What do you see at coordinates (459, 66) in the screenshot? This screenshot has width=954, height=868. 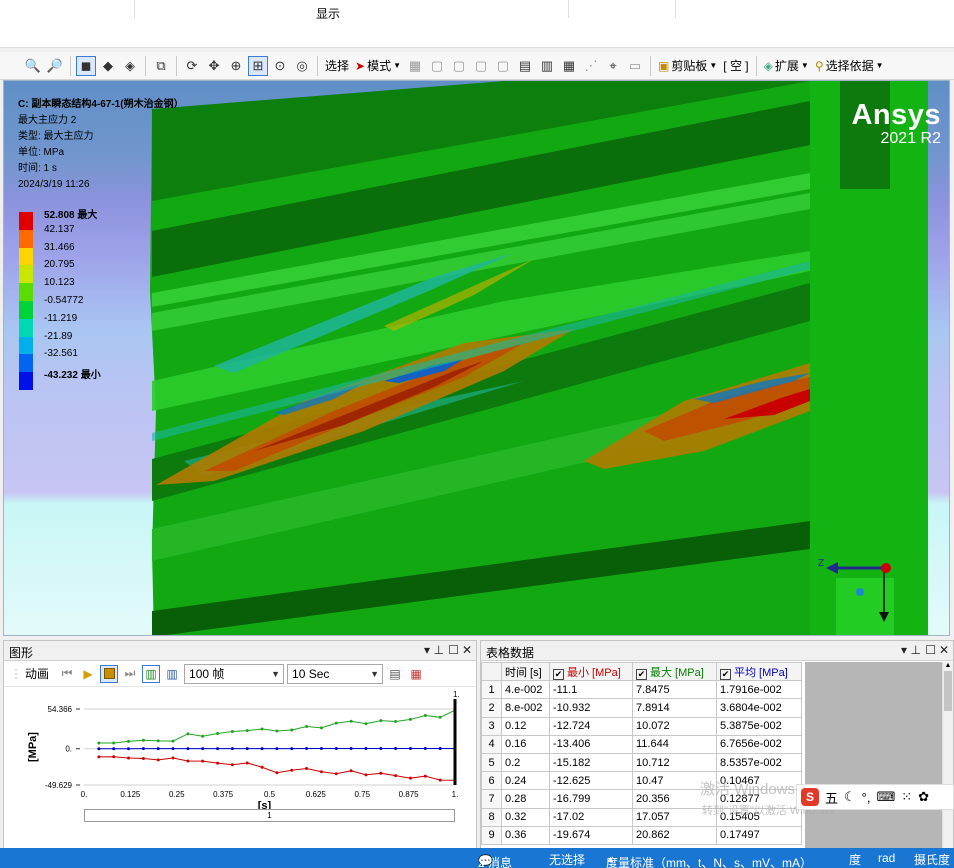 I see `face-select-icon: ▢` at bounding box center [459, 66].